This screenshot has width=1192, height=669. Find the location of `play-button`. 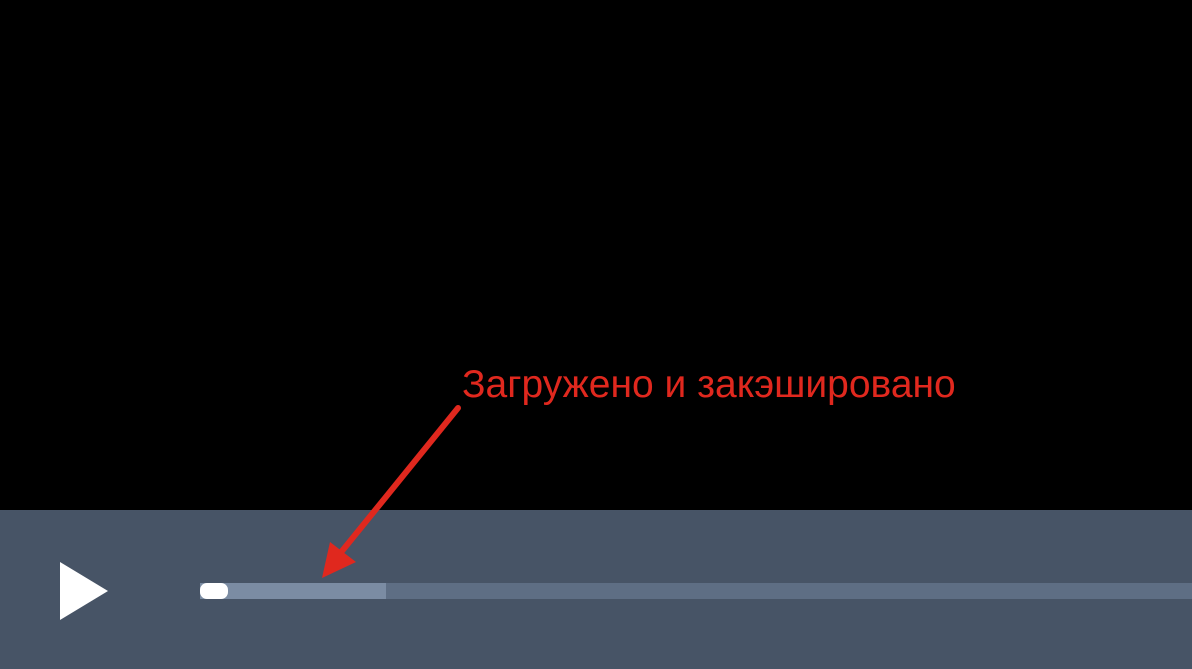

play-button is located at coordinates (85, 588).